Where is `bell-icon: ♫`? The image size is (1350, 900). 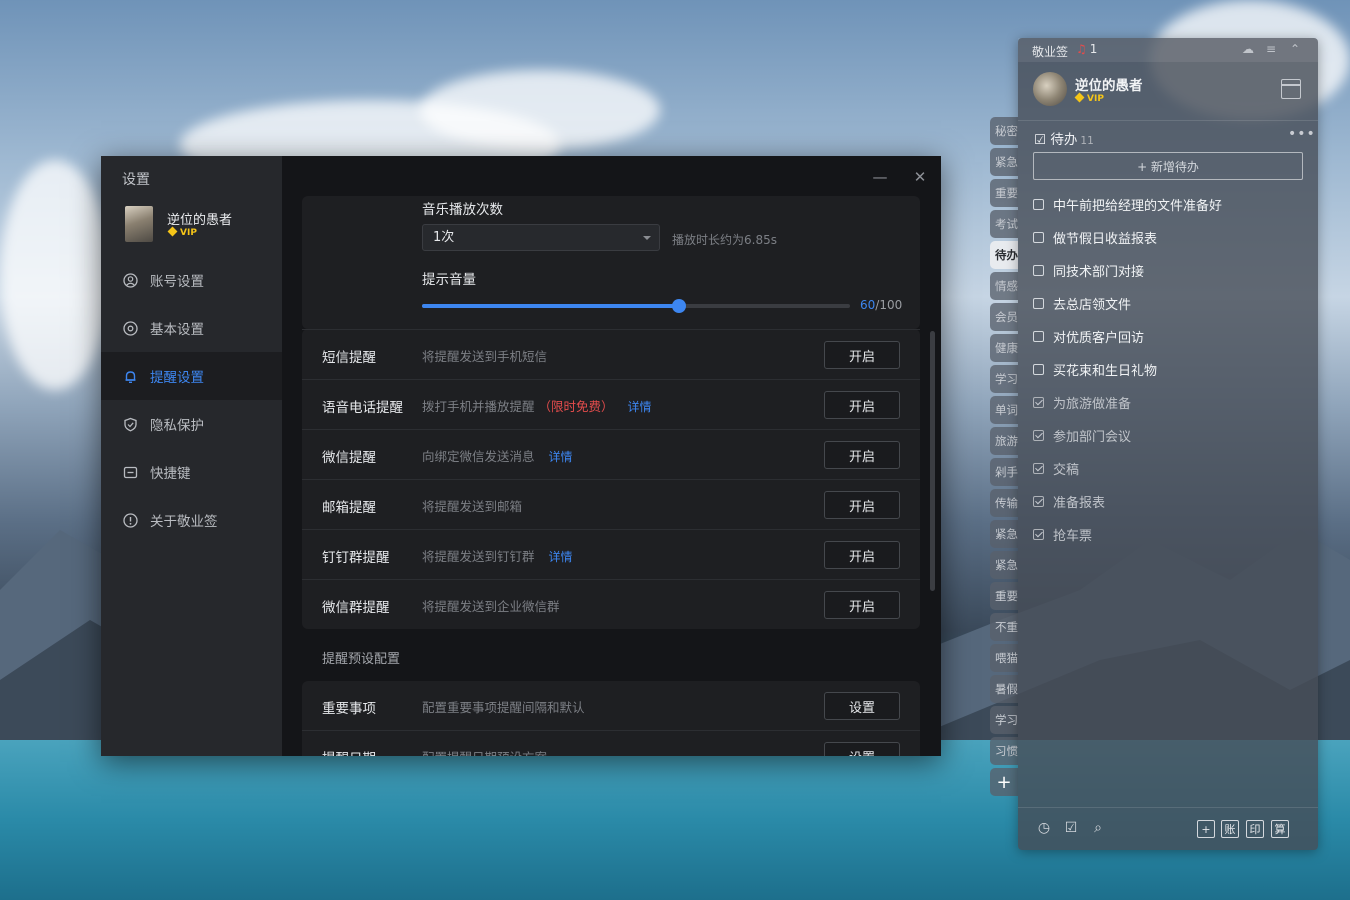 bell-icon: ♫ is located at coordinates (1081, 49).